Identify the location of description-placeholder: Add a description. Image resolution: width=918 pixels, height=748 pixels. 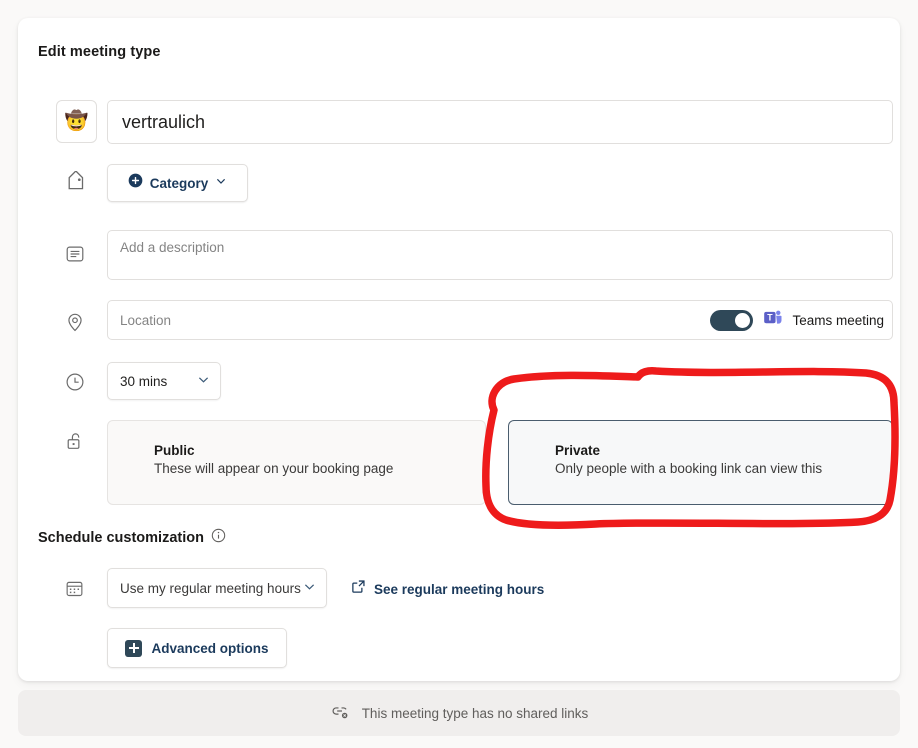
(172, 247).